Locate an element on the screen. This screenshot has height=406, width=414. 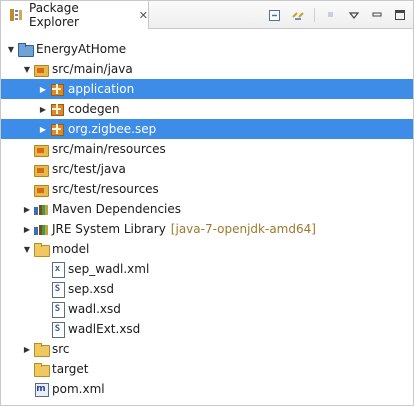
tree-item-label: EnergyAtHome is located at coordinates (81, 49).